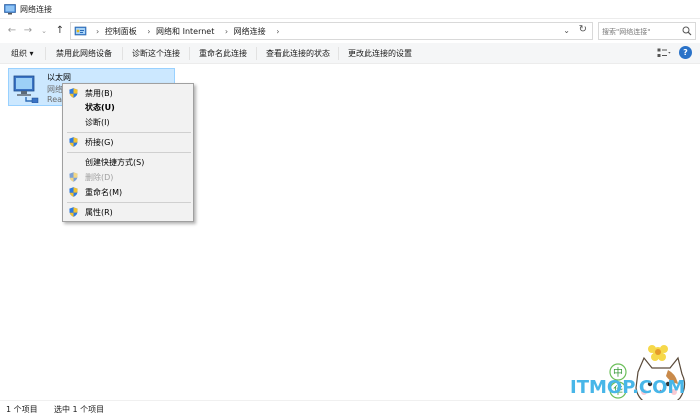 This screenshot has width=700, height=416. I want to click on diagnose-button: 诊断这个连接, so click(156, 53).